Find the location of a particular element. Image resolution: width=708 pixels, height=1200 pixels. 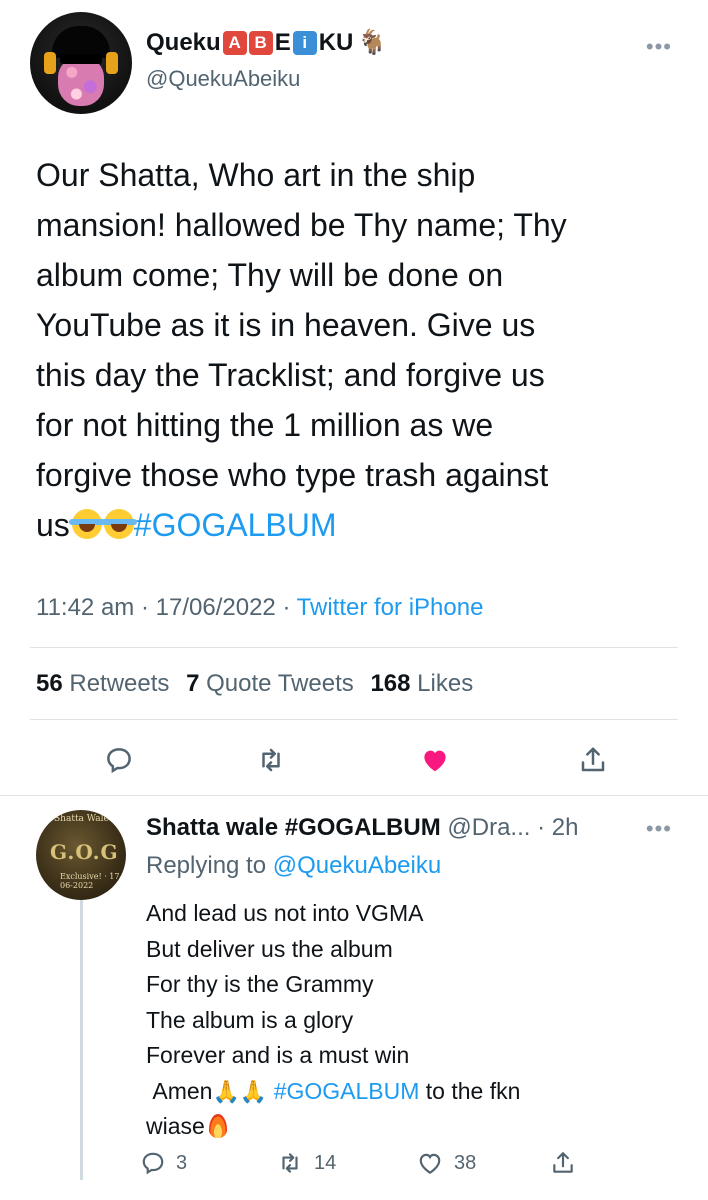

letter-a-emoji: A is located at coordinates (234, 42).